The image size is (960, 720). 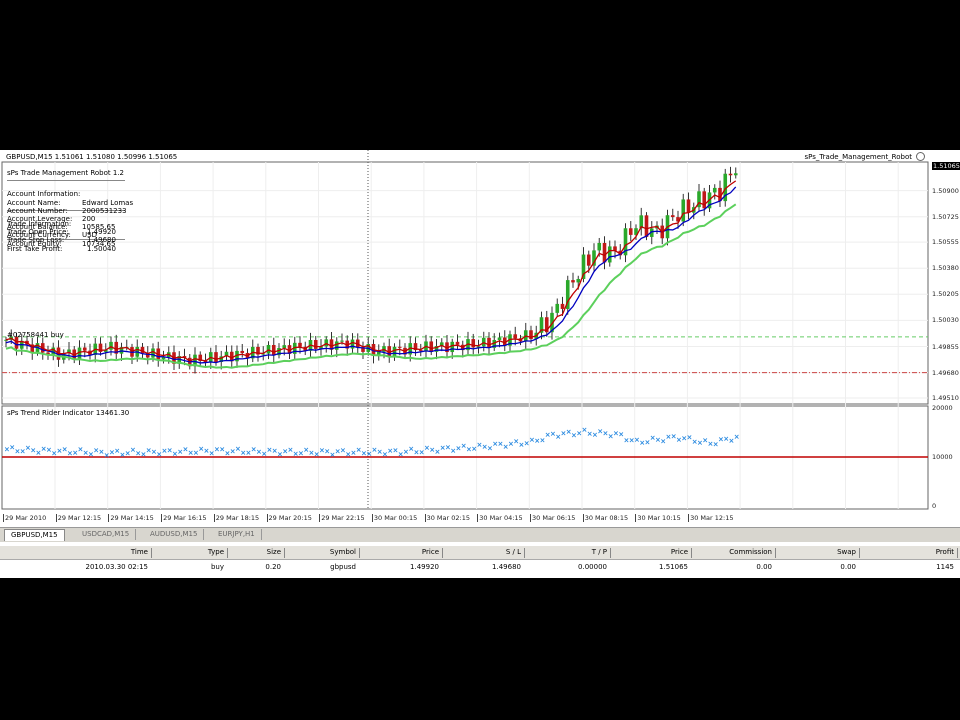 What do you see at coordinates (184, 518) in the screenshot?
I see `time-tick: 29 Mar 16:15` at bounding box center [184, 518].